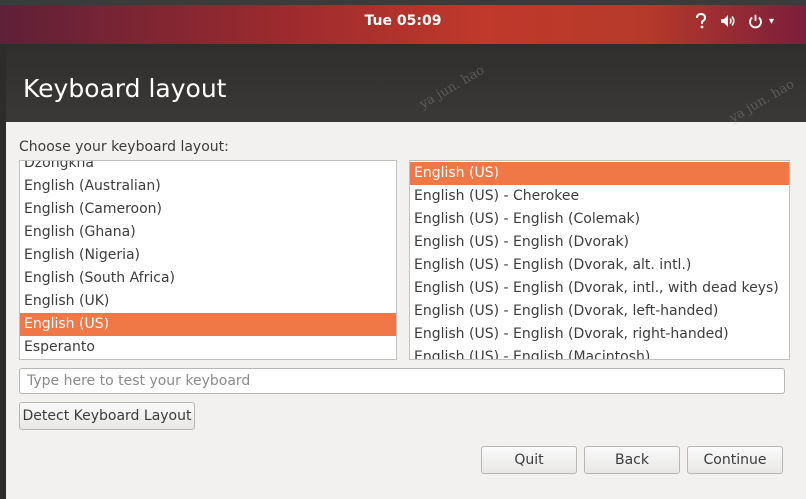 The height and width of the screenshot is (499, 806). I want to click on list-item: English (US) - English (Colemak), so click(599, 219).